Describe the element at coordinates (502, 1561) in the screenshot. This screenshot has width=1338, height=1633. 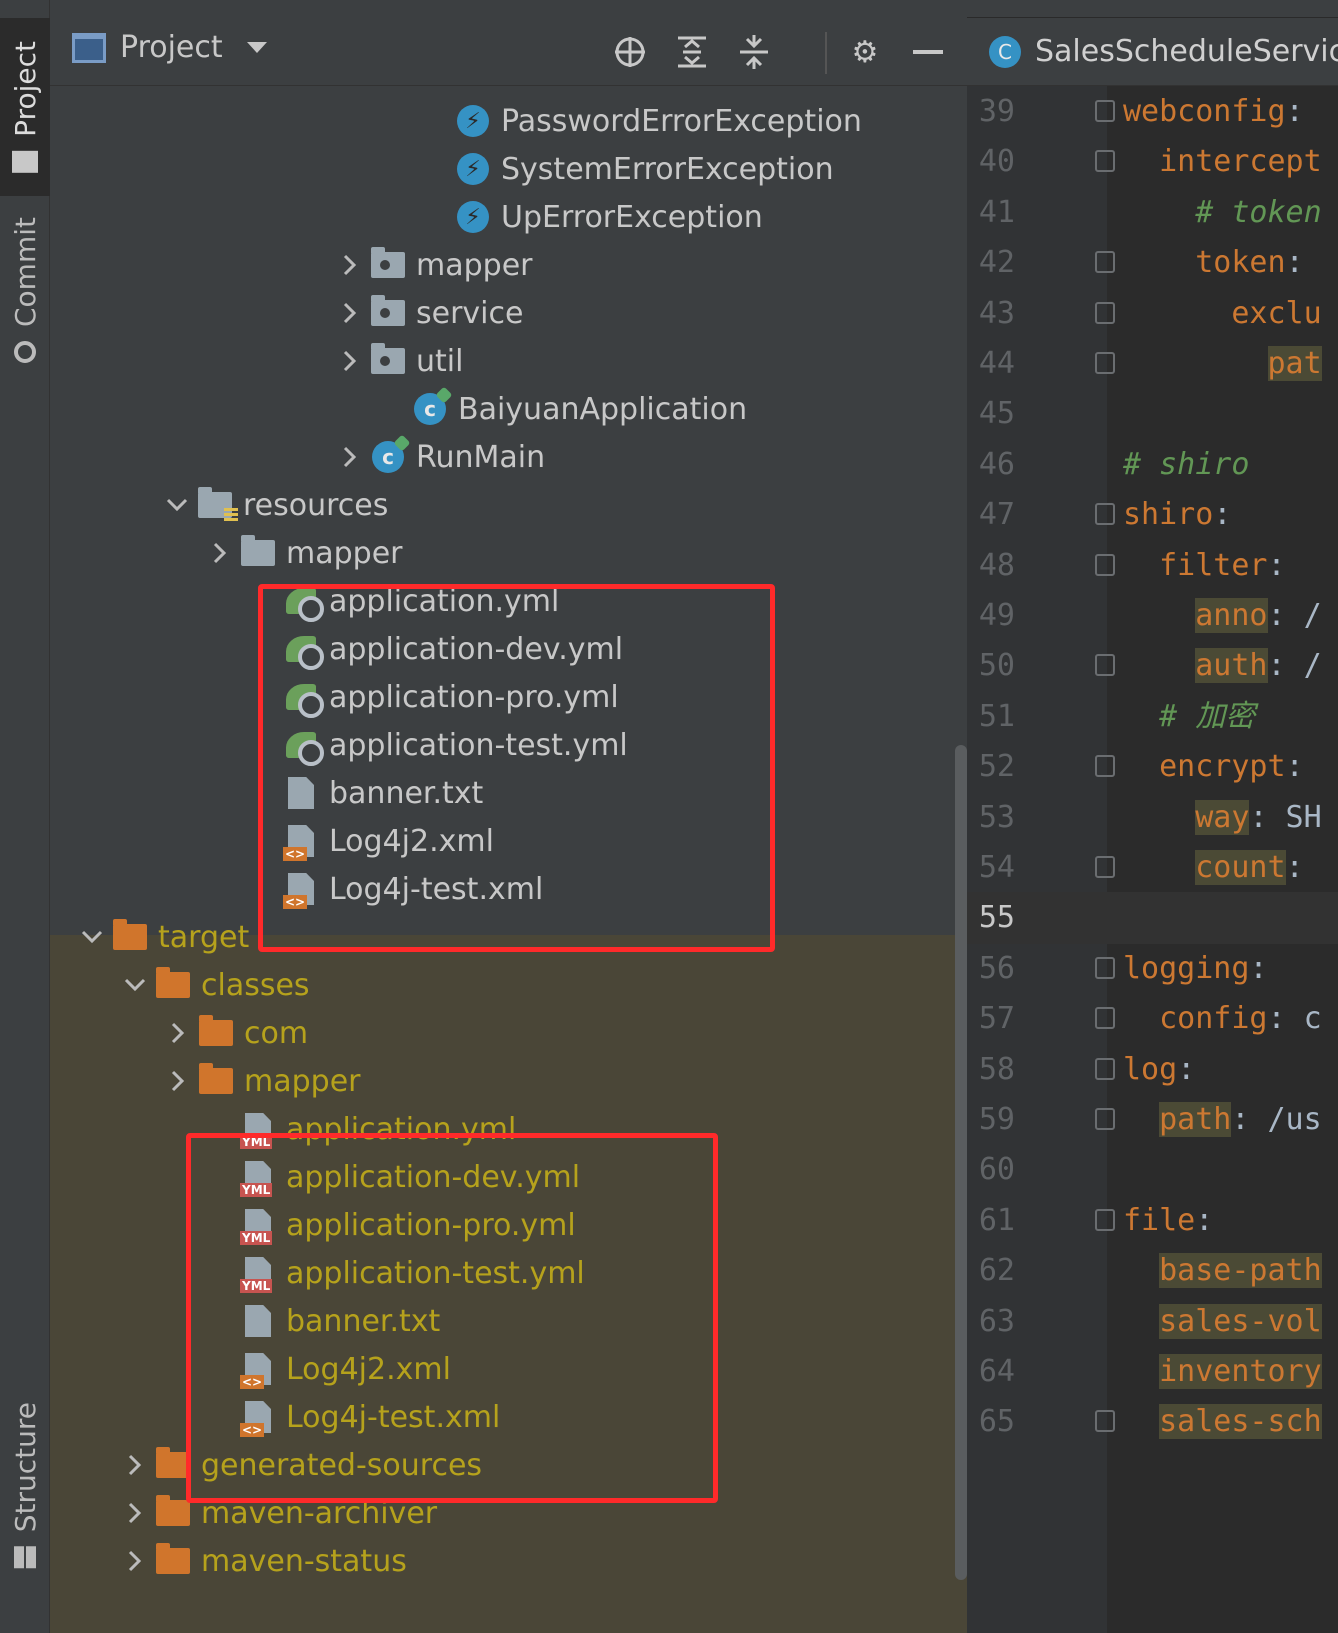
I see `tree-row: maven-status` at that location.